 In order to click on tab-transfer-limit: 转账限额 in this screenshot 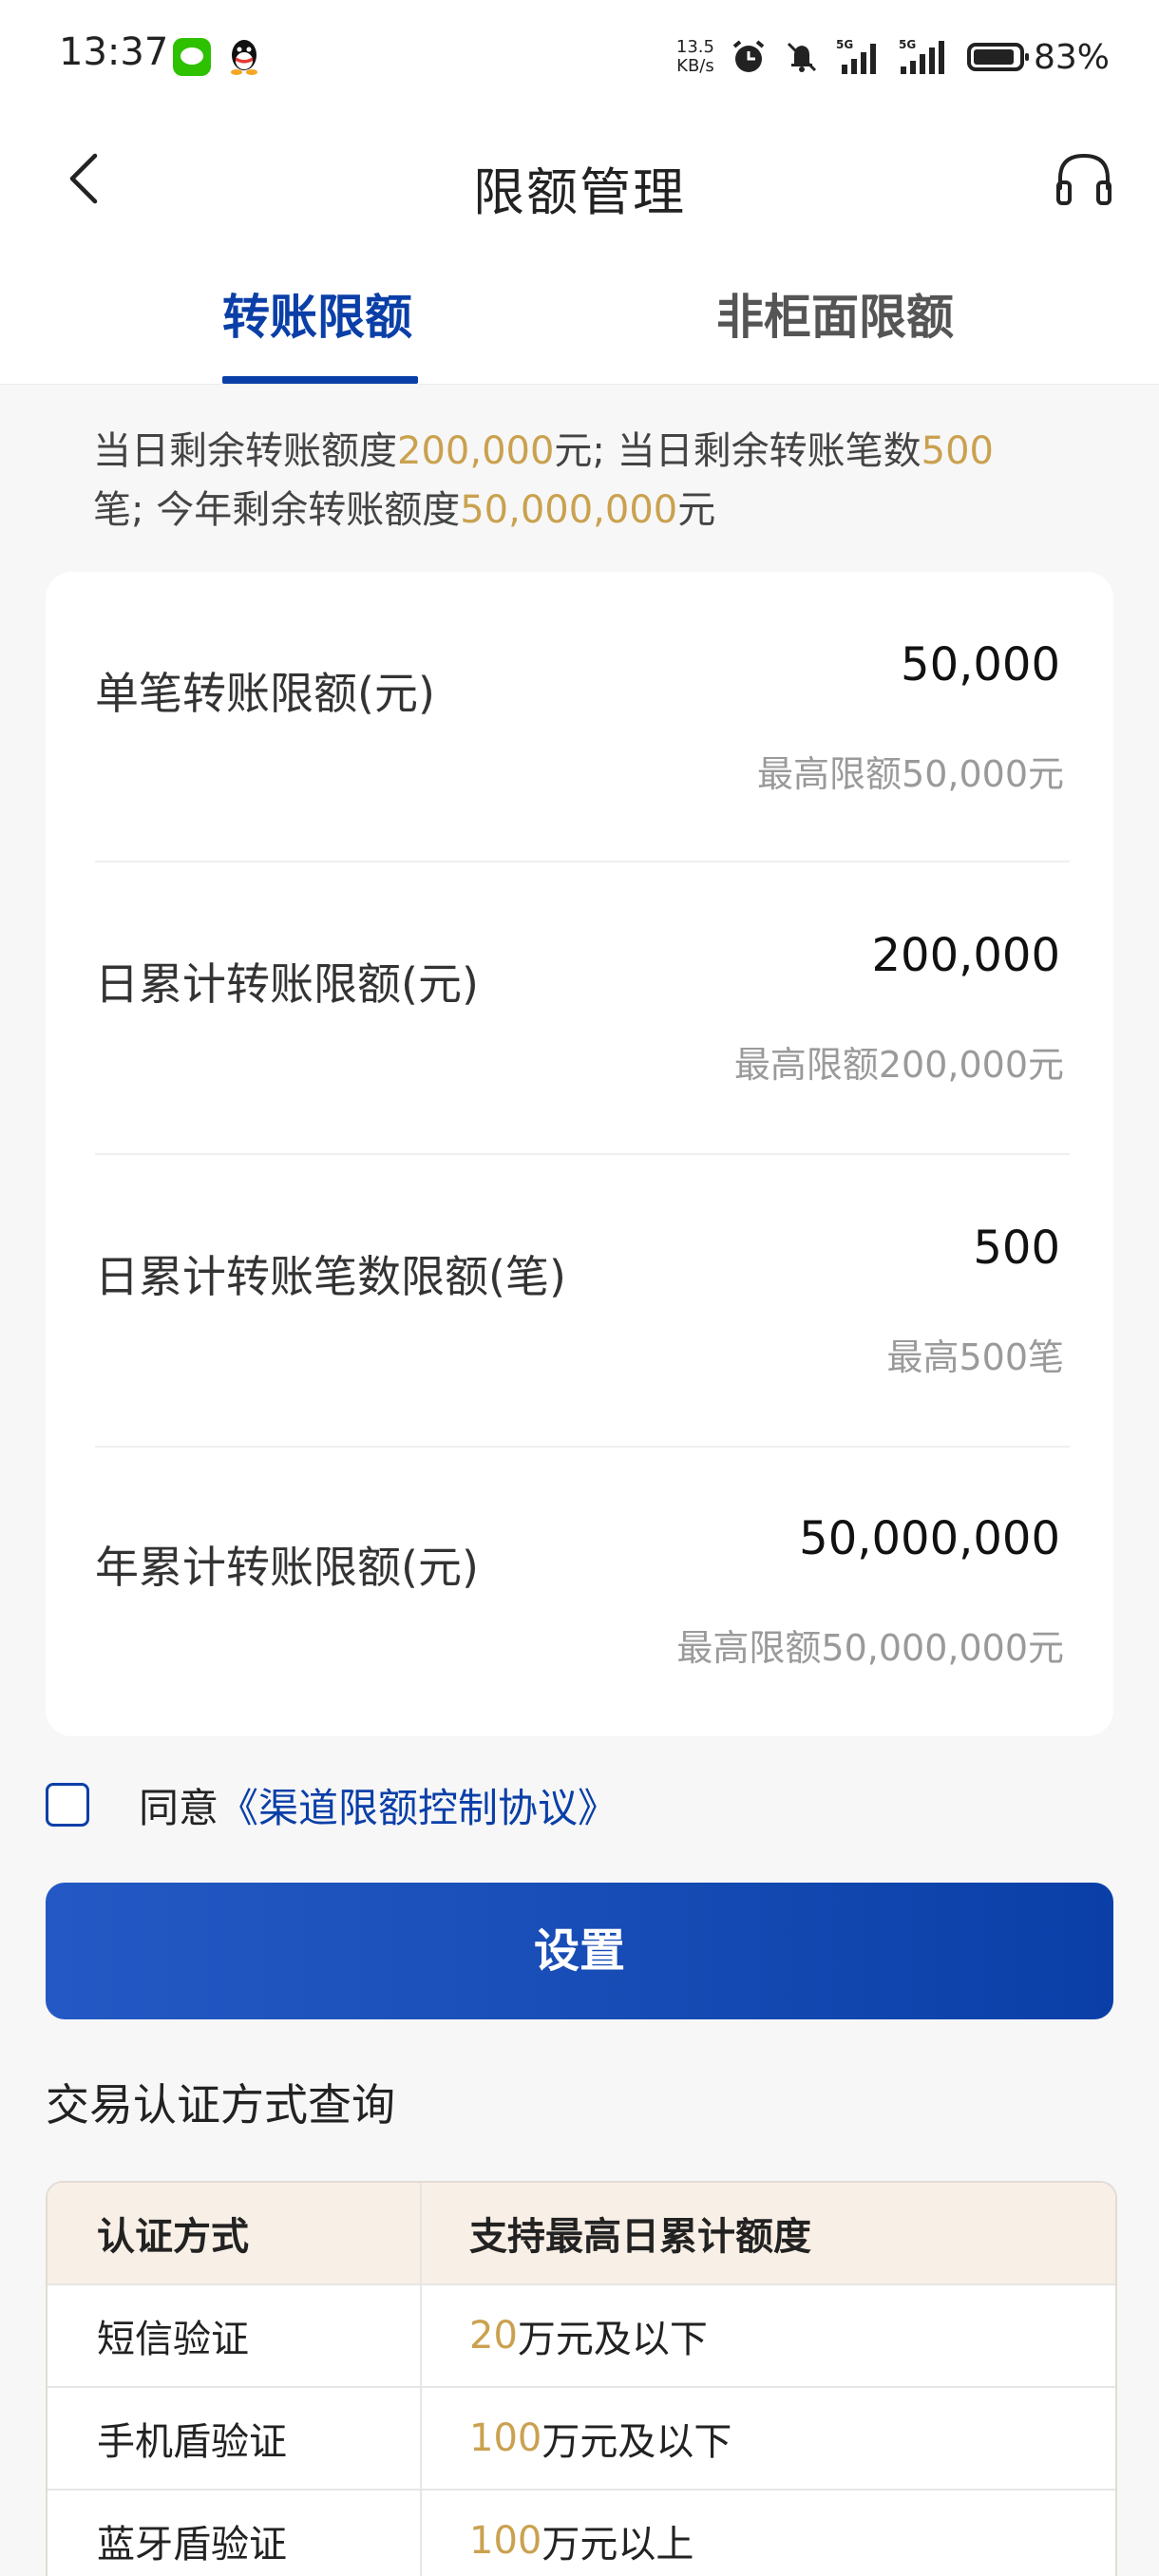, I will do `click(317, 313)`.